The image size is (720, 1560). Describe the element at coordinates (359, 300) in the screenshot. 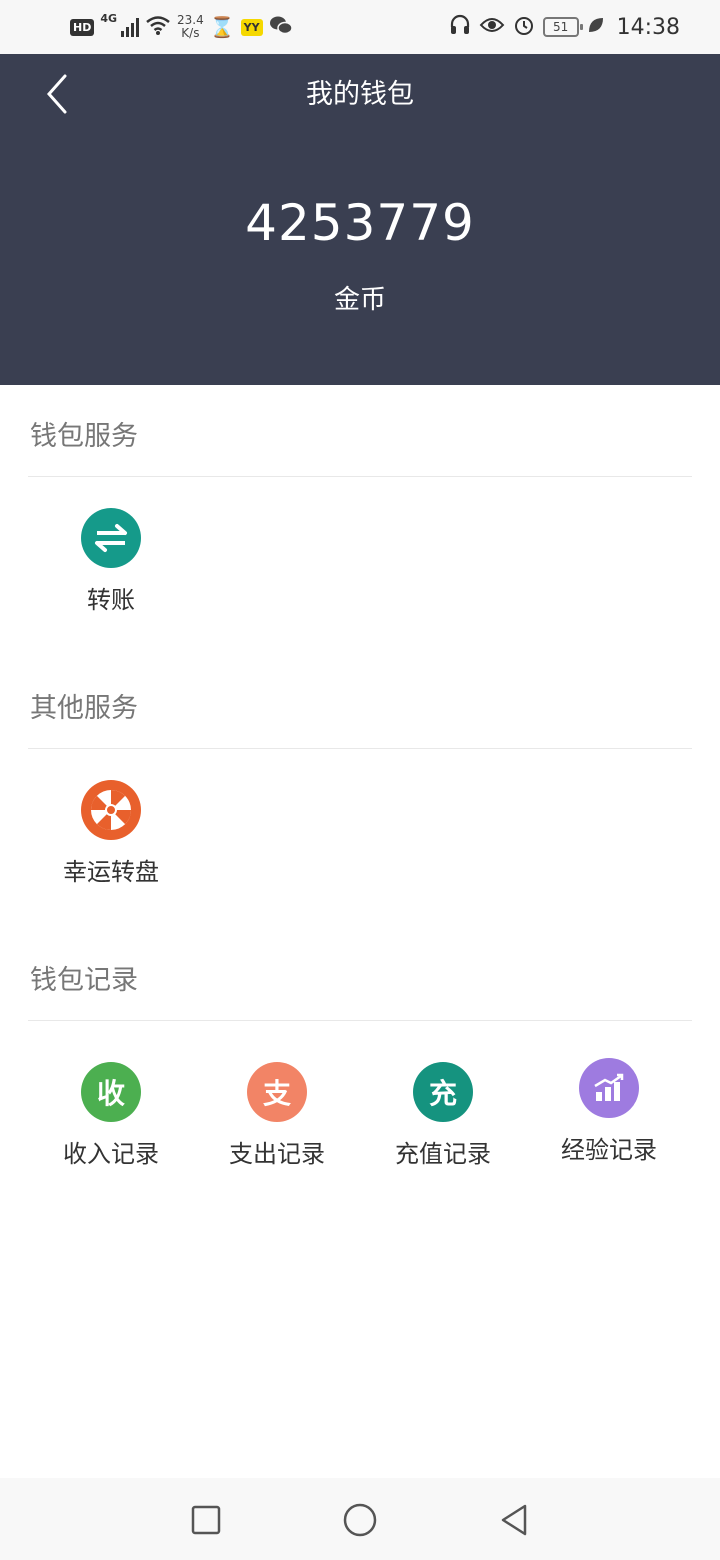

I see `balance-unit: 金币` at that location.